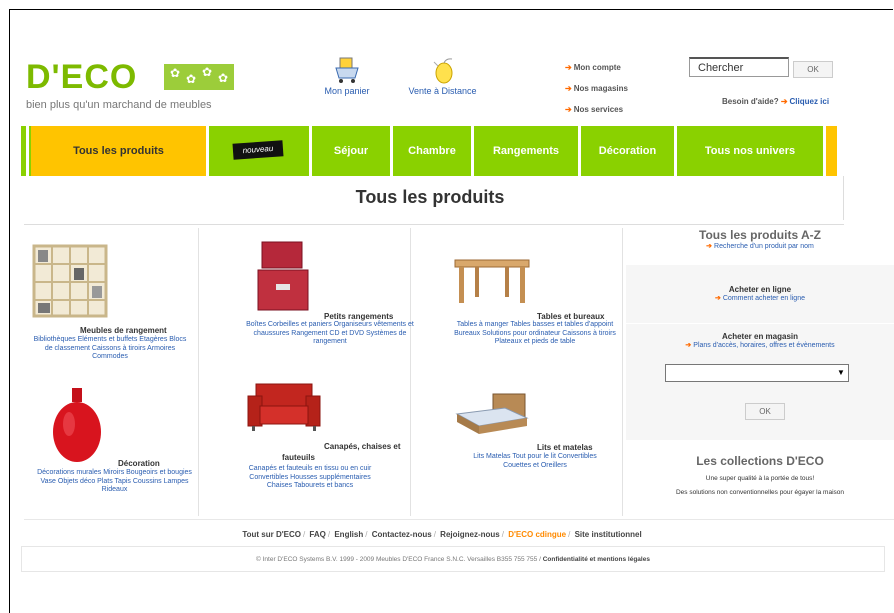 The width and height of the screenshot is (894, 613). I want to click on link-mon-compte: ➔ Mon compte, so click(596, 67).